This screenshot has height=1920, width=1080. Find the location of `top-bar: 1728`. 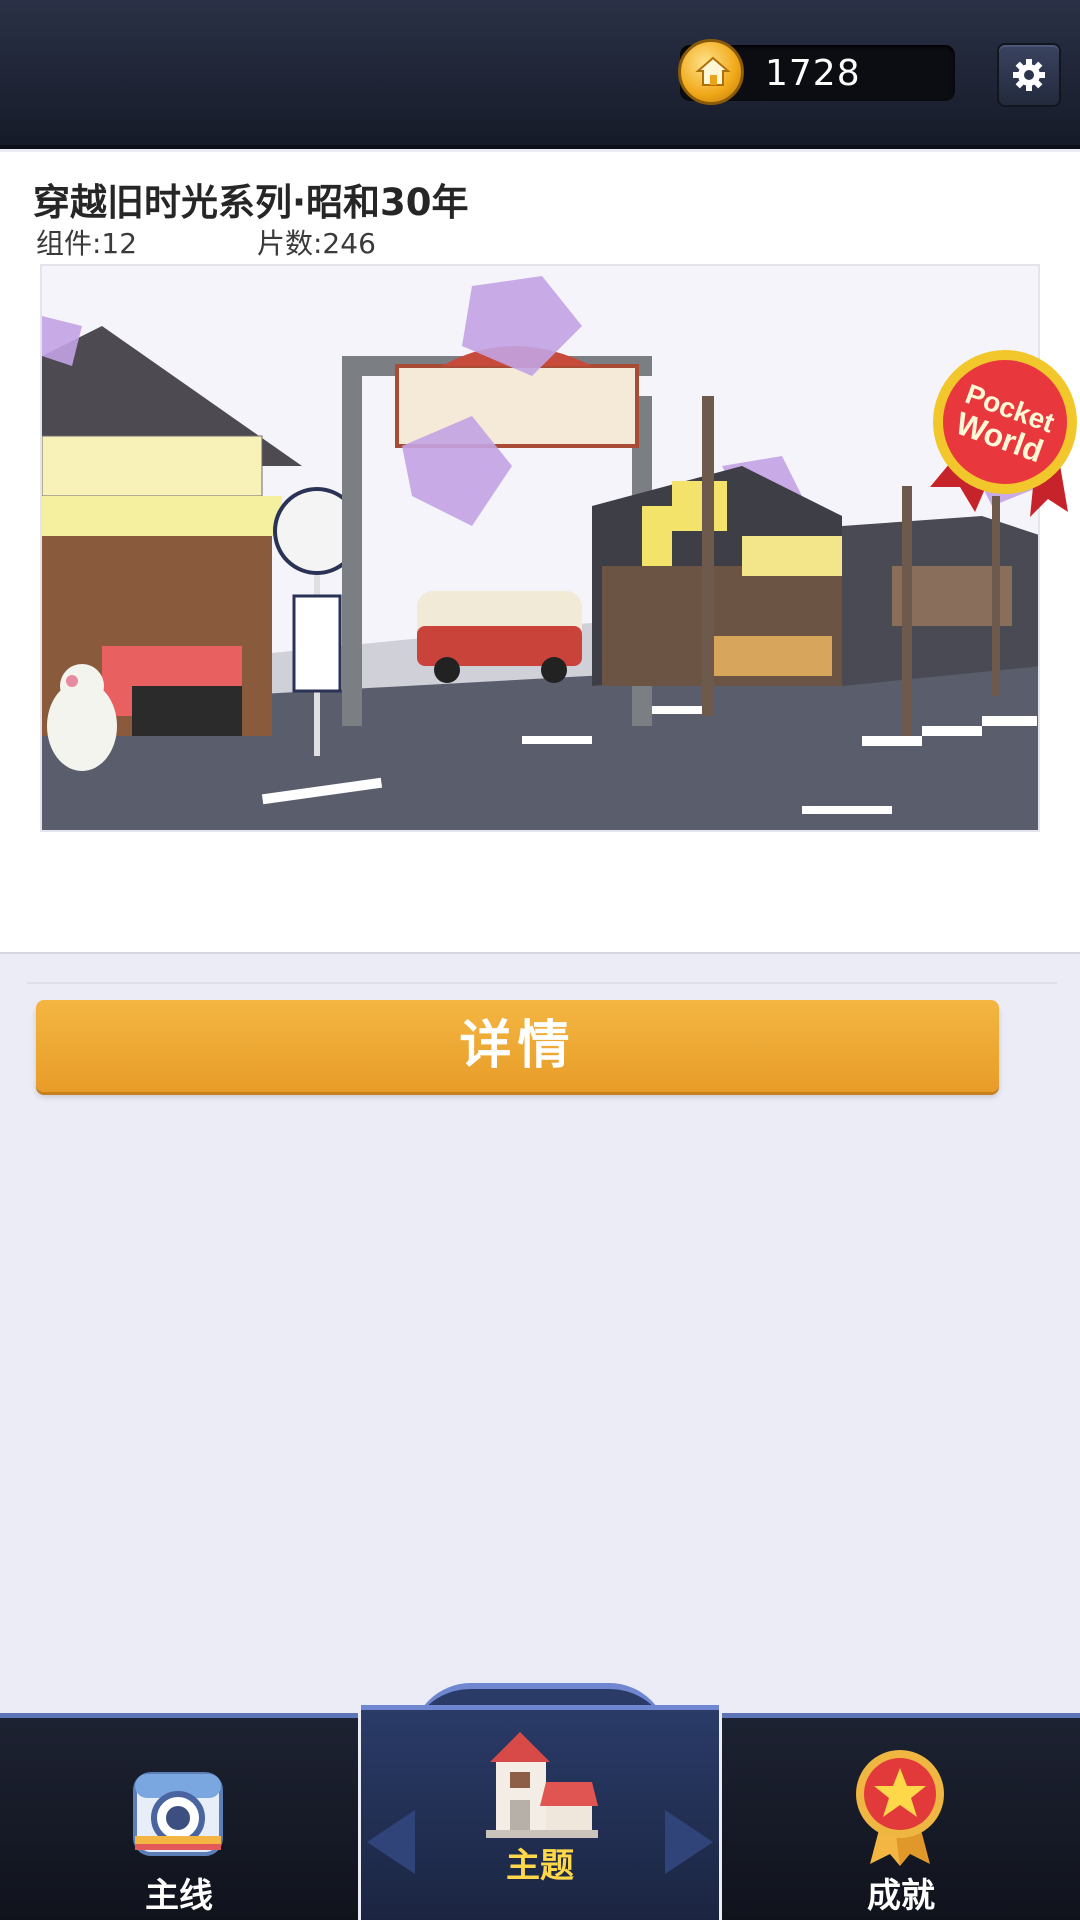

top-bar: 1728 is located at coordinates (540, 74).